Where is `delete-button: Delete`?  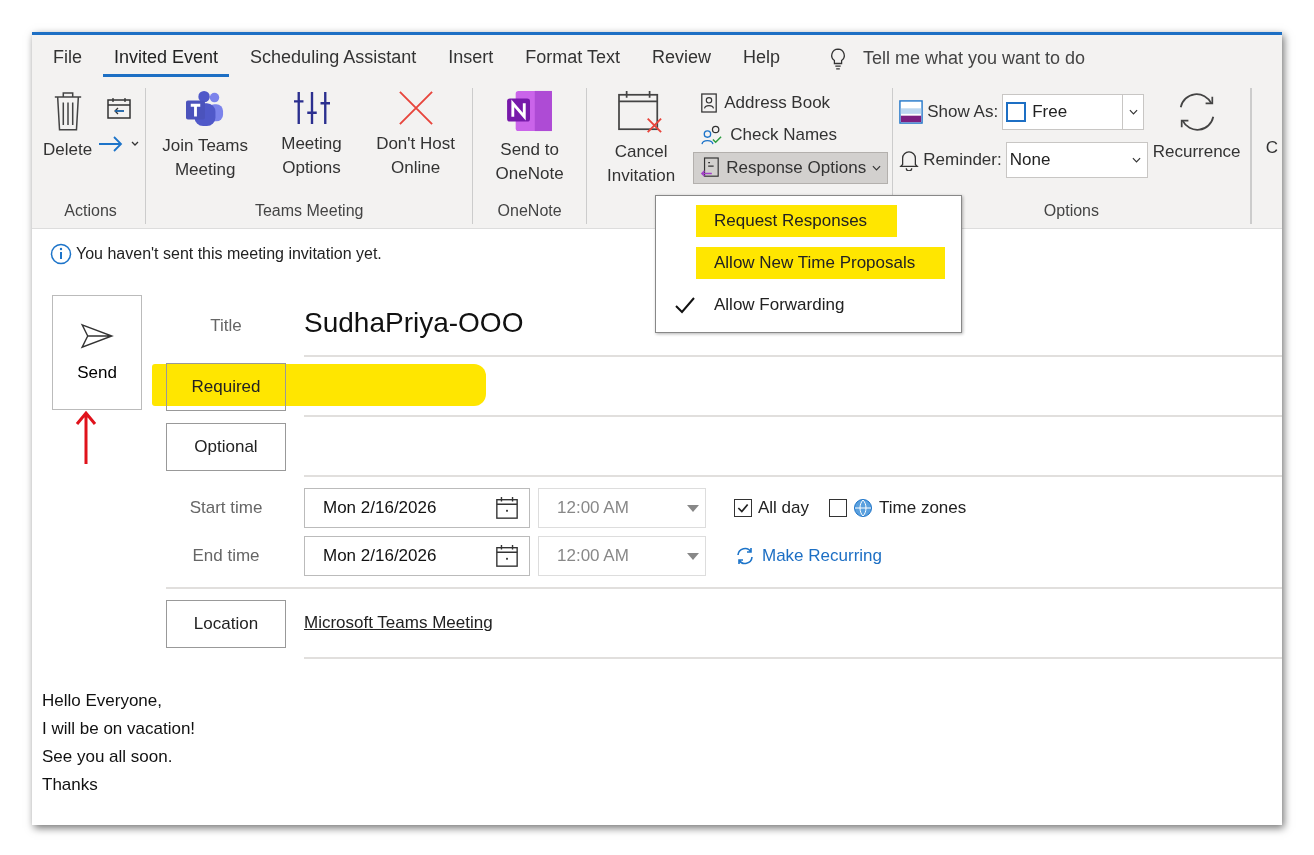
delete-button: Delete is located at coordinates (68, 126).